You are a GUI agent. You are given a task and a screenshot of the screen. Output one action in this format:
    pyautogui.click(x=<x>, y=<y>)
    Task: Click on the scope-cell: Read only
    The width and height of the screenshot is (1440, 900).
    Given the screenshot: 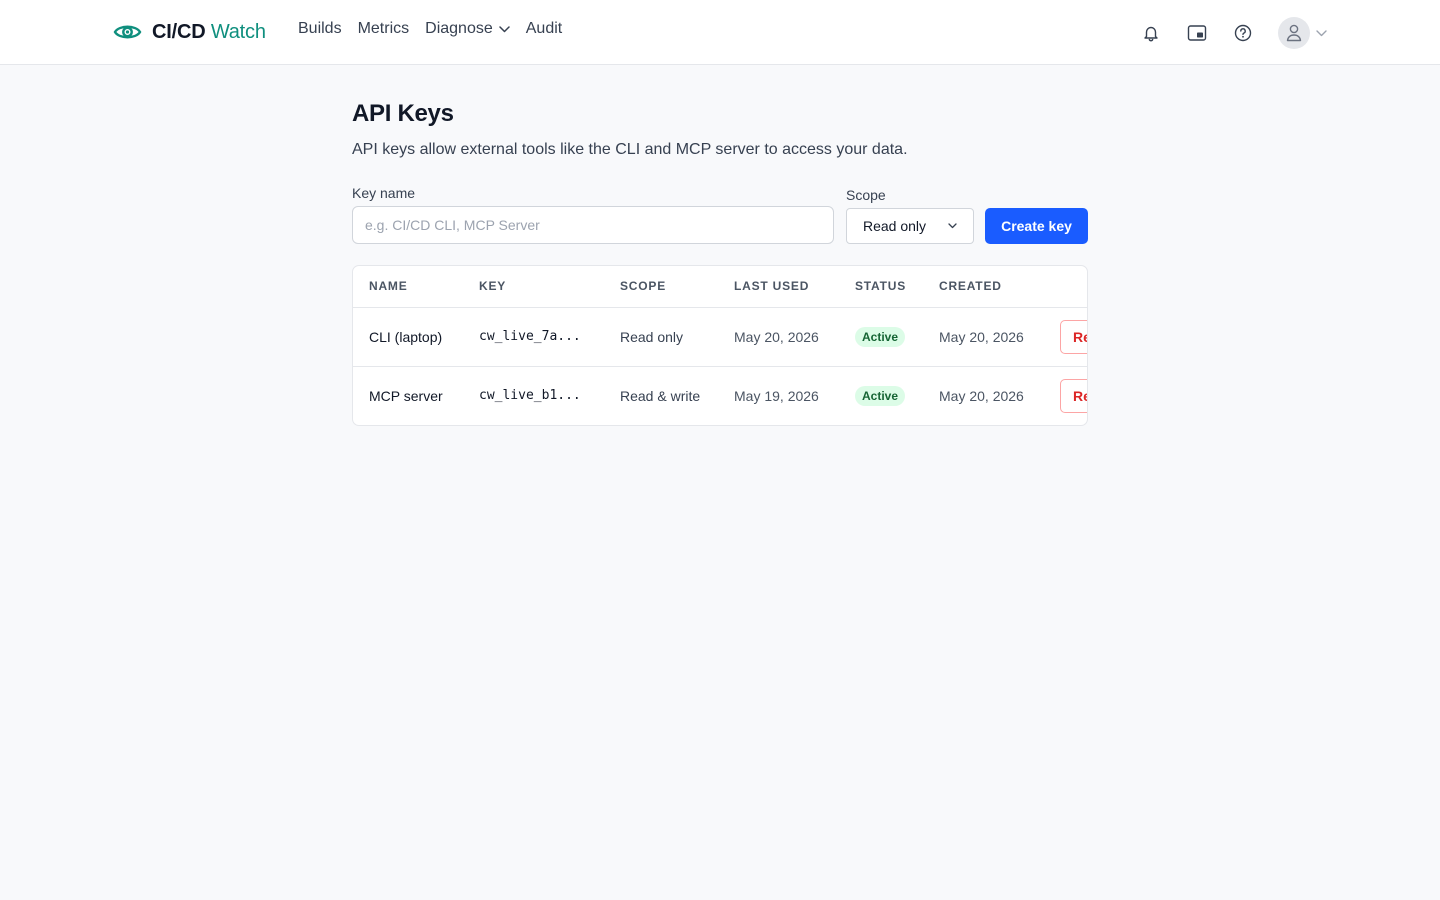 What is the action you would take?
    pyautogui.click(x=652, y=336)
    